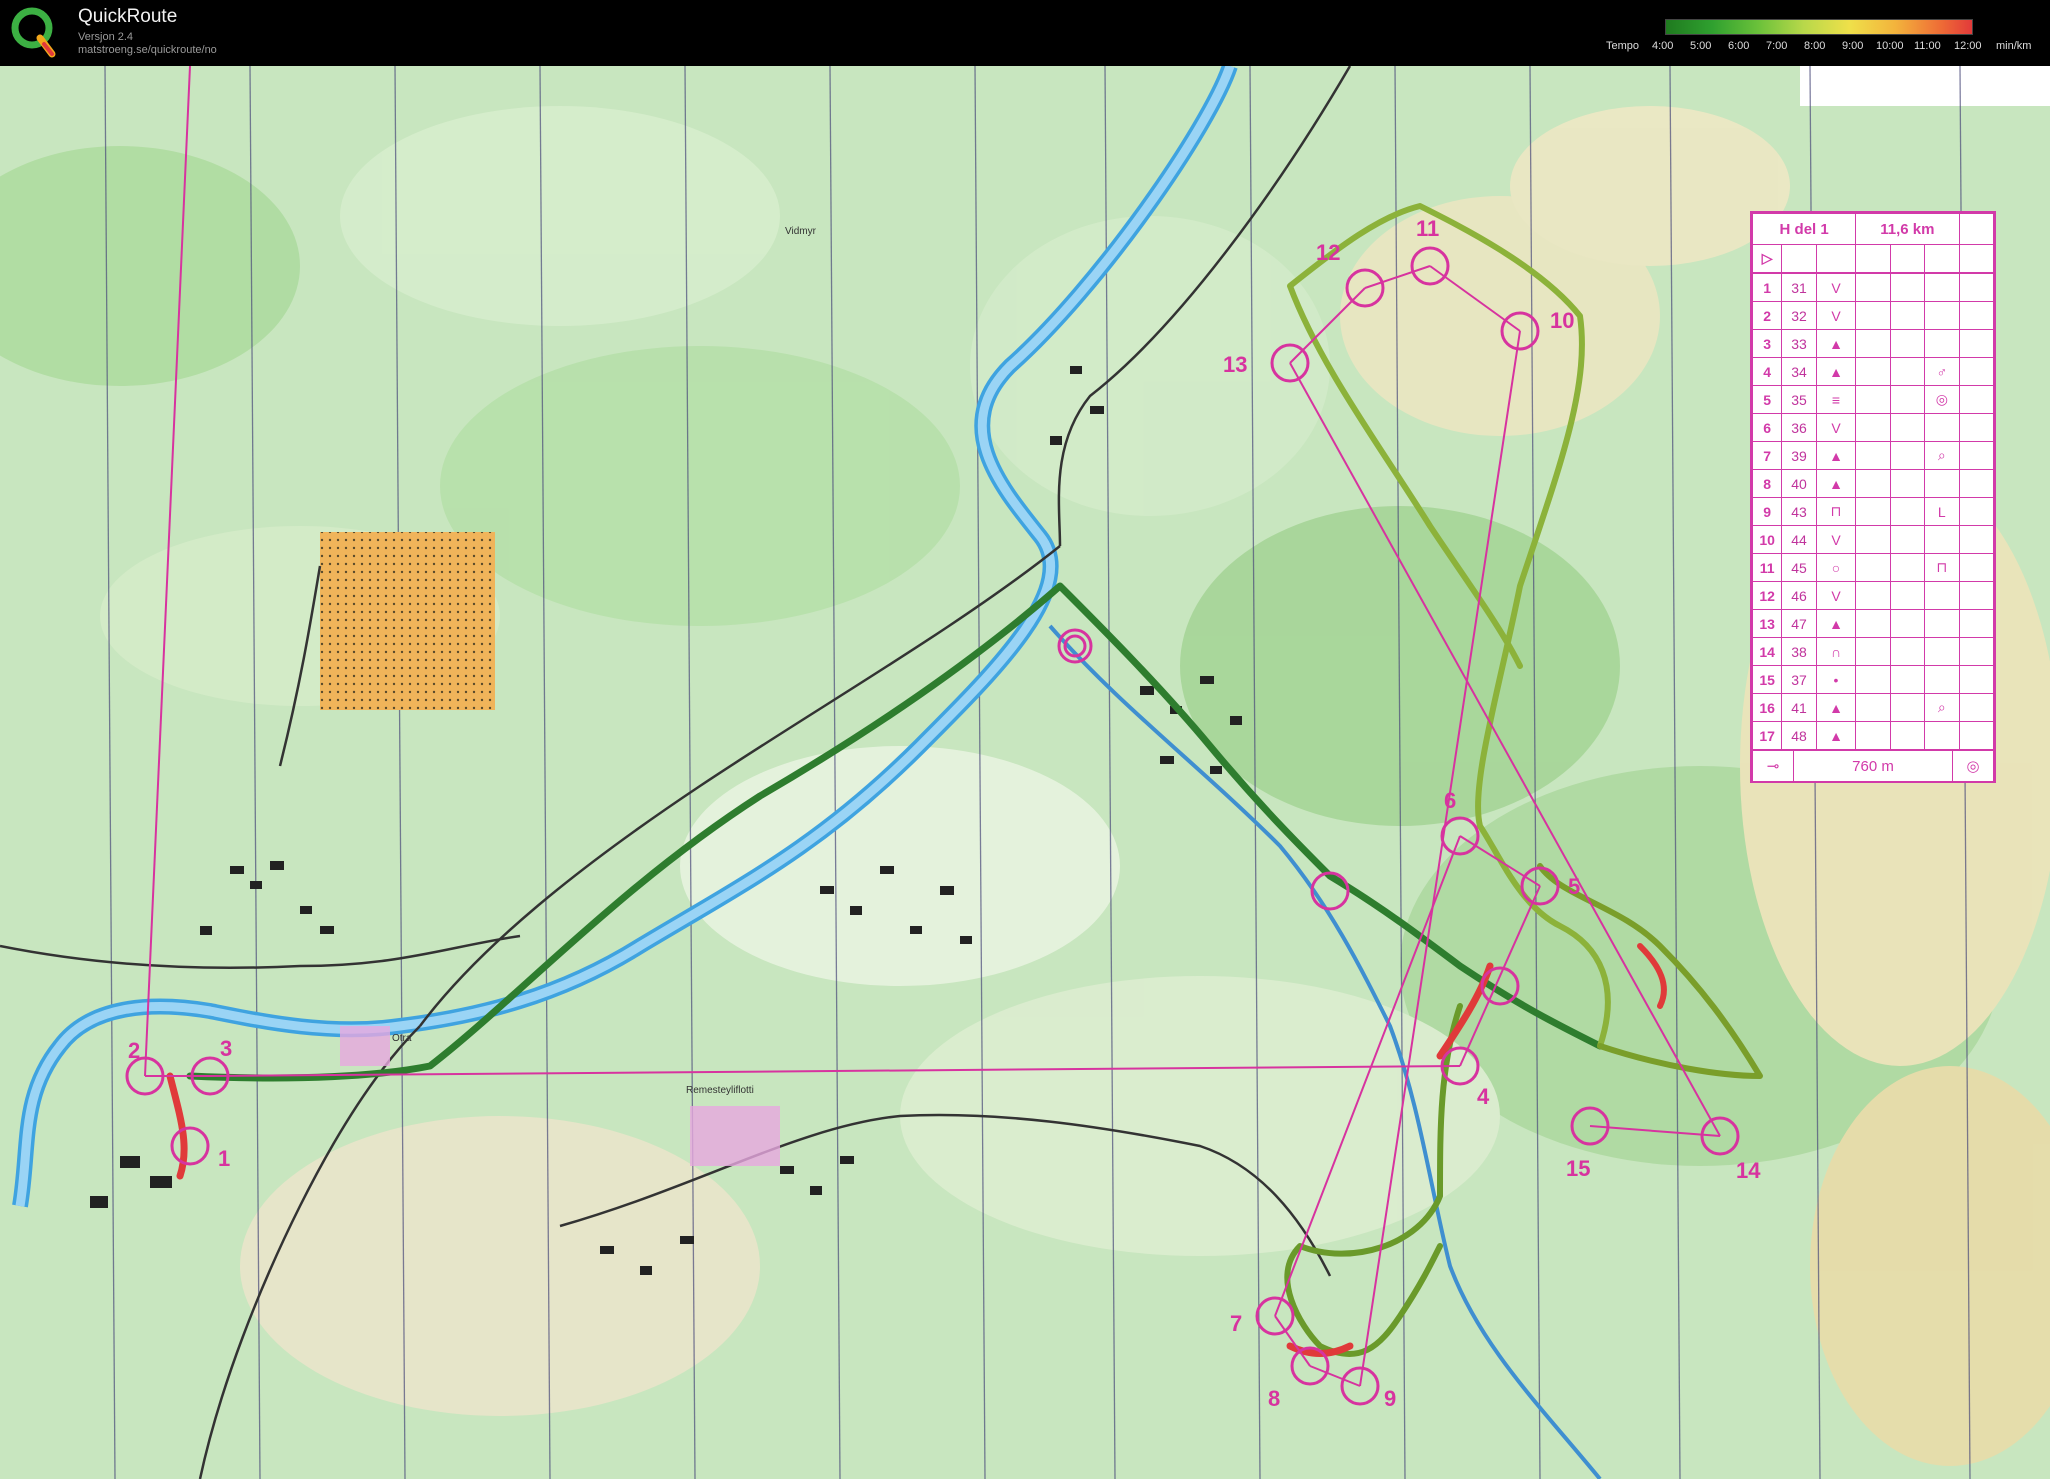  Describe the element at coordinates (1873, 287) in the screenshot. I see `control-row: 1 31 V` at that location.